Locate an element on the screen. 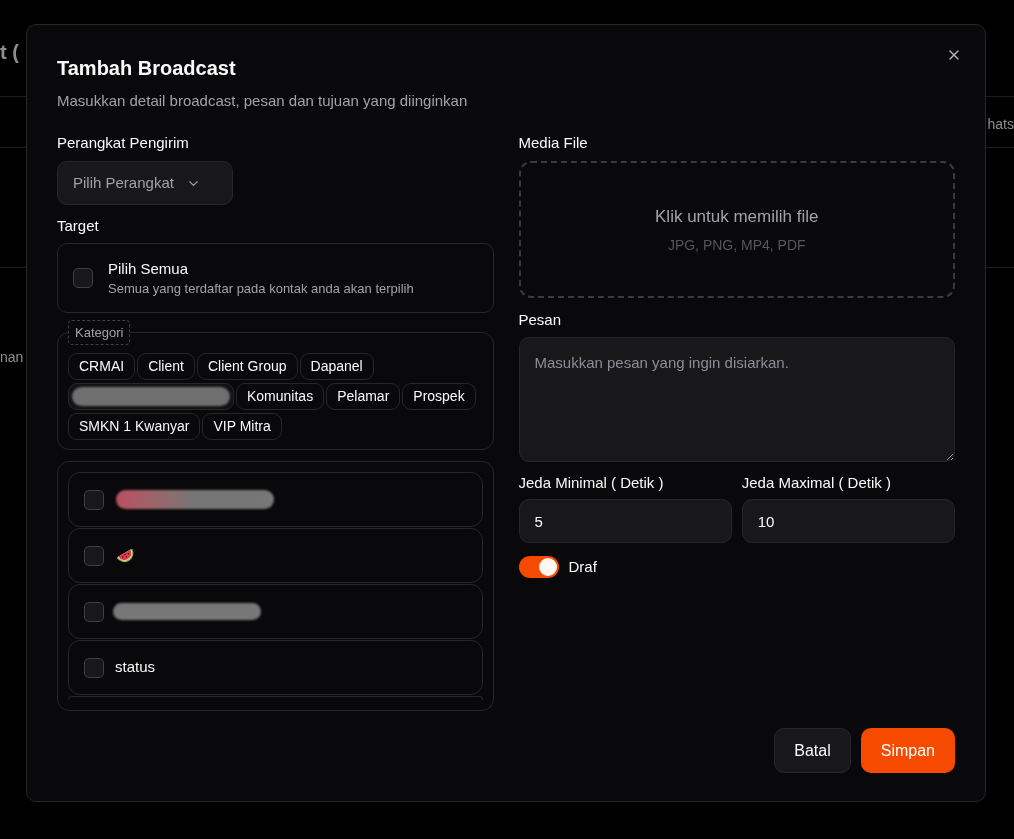  option-title: Pilih Semua is located at coordinates (149, 268).